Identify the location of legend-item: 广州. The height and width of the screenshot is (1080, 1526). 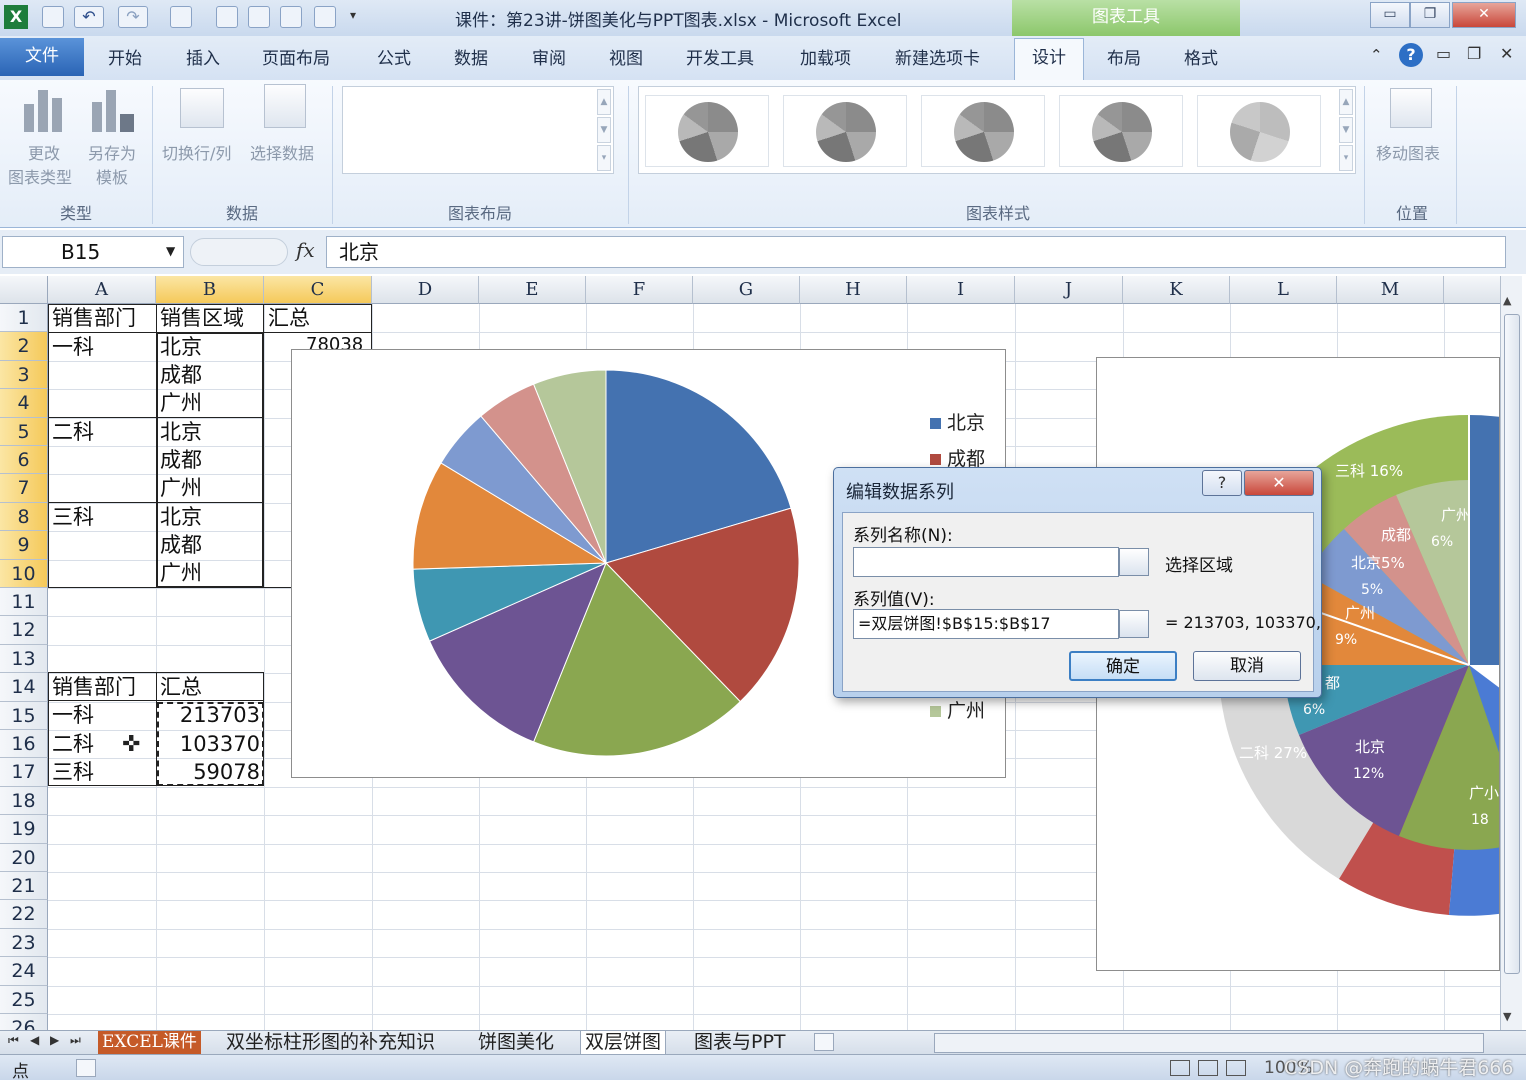
(957, 709).